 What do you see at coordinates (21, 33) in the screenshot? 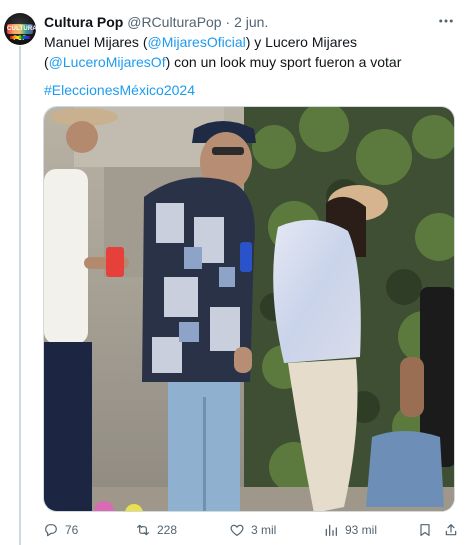
I see `avatar-logo: CULTURA POP` at bounding box center [21, 33].